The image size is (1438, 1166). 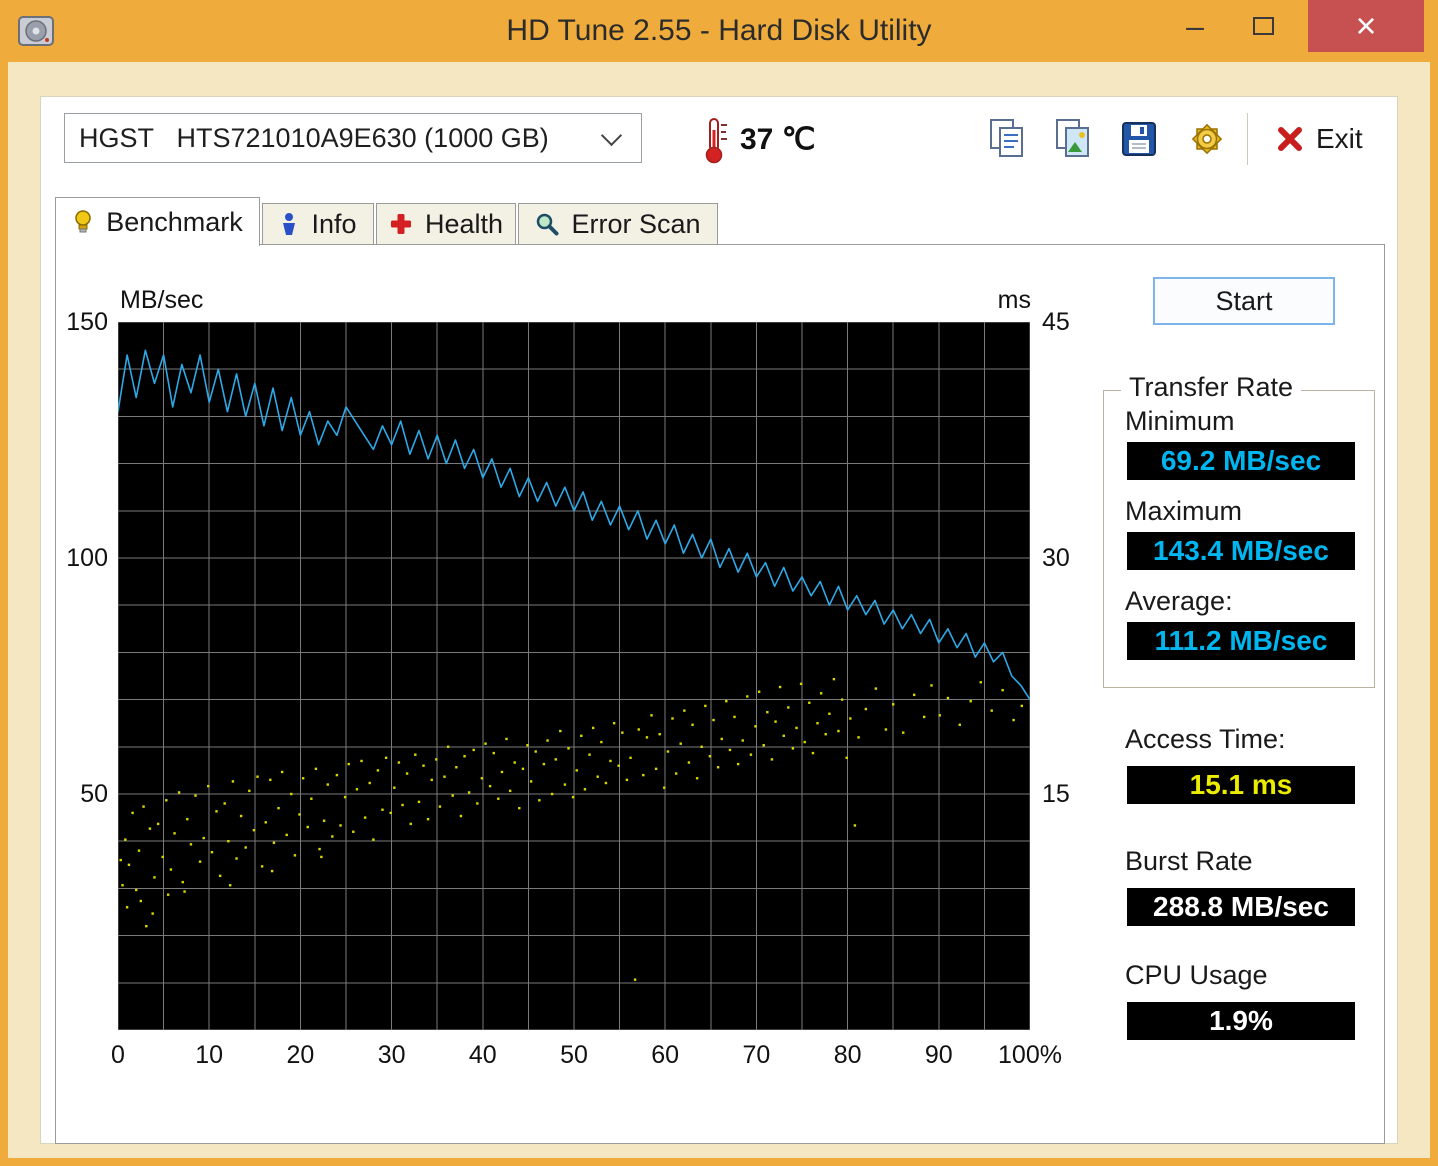 I want to click on transfer-rate-group-title: Transfer Rate, so click(x=1211, y=387).